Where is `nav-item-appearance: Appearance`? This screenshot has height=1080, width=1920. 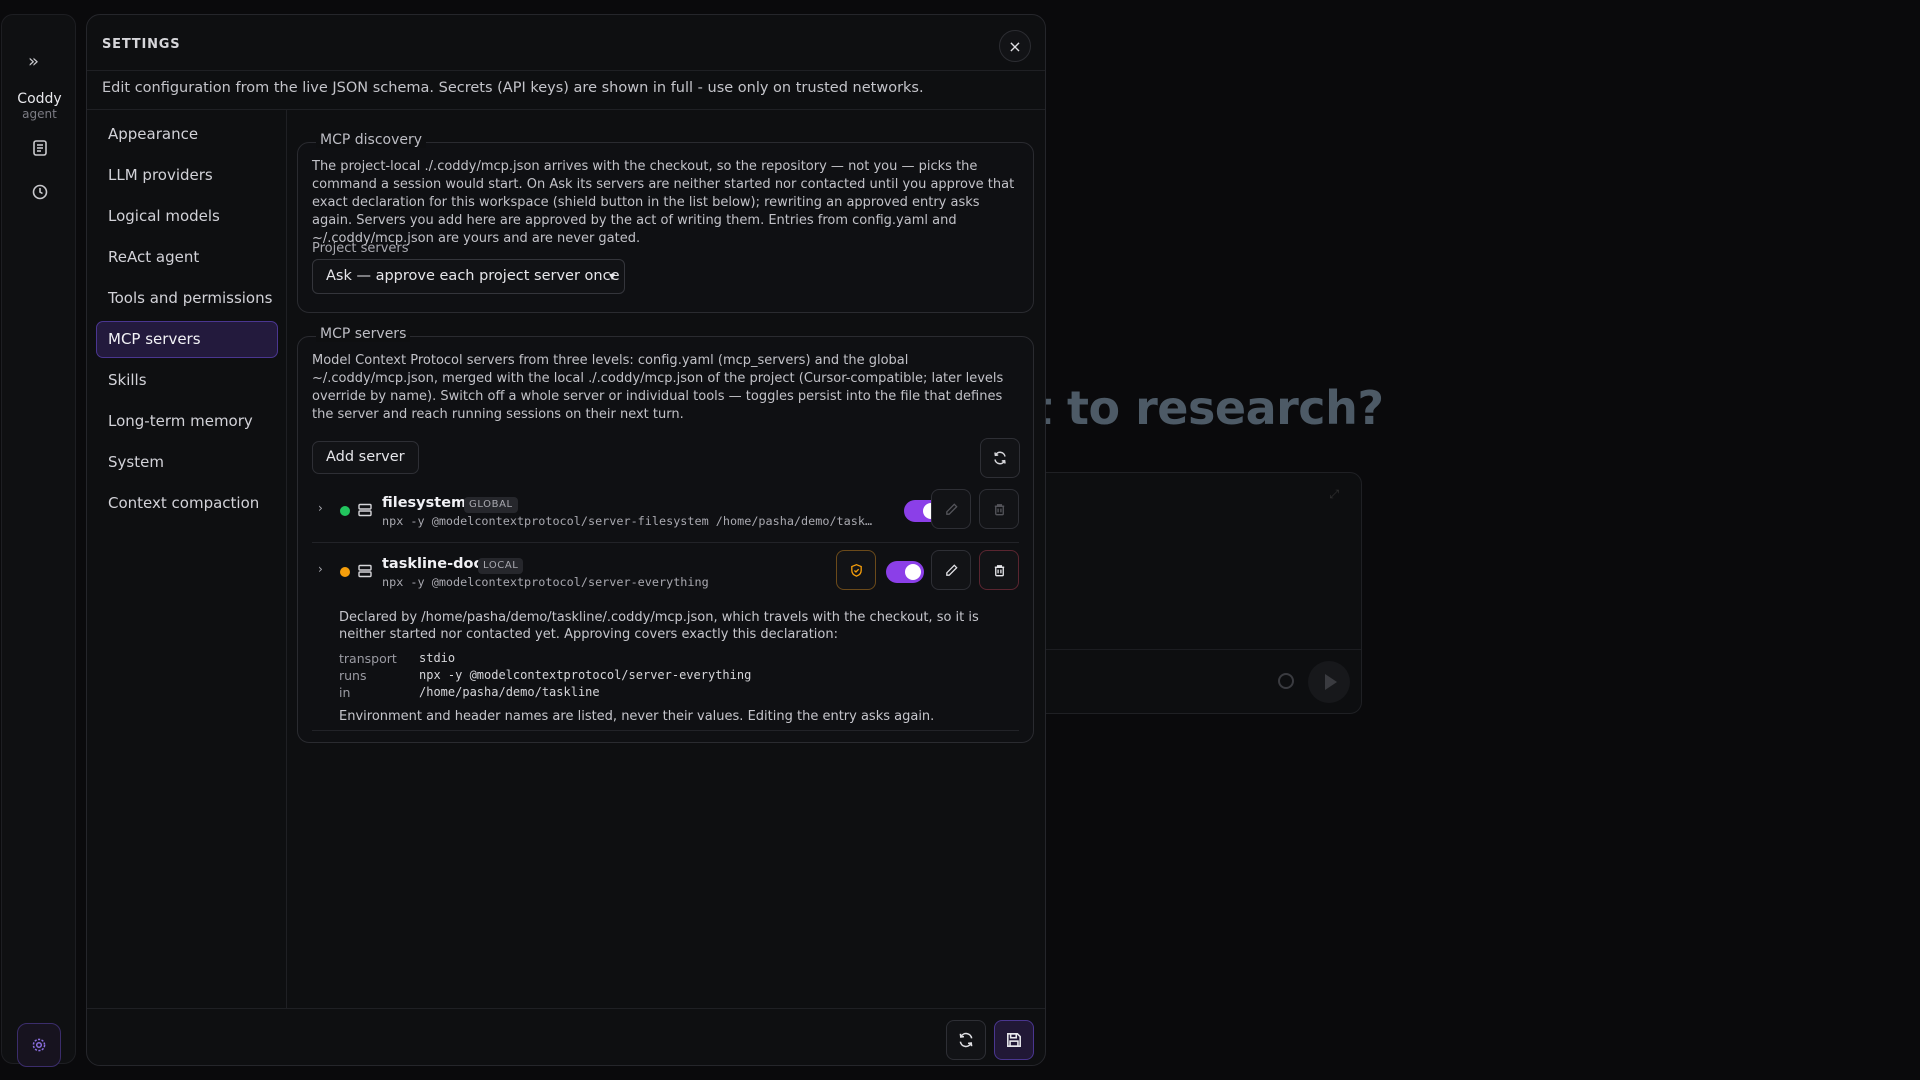 nav-item-appearance: Appearance is located at coordinates (187, 134).